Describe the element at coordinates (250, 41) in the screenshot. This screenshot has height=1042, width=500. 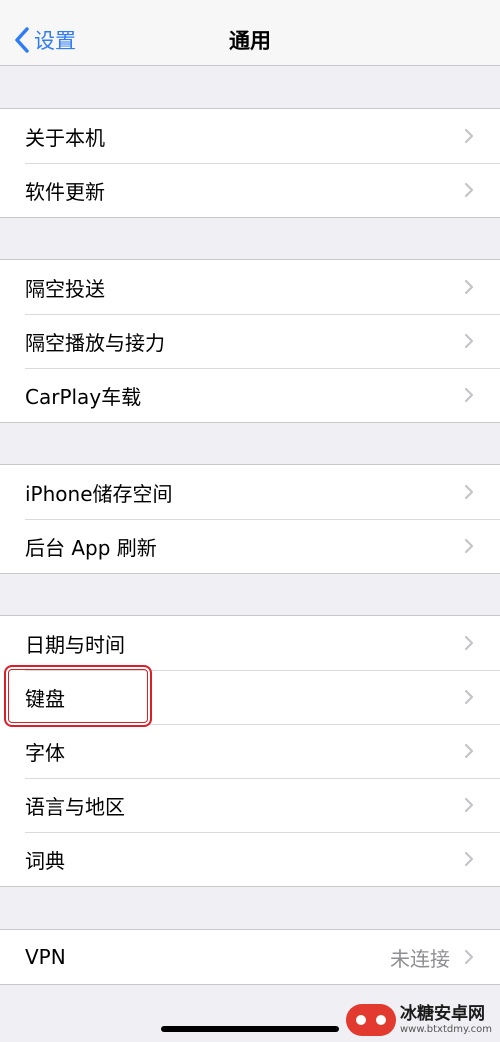
I see `page-title: 通用` at that location.